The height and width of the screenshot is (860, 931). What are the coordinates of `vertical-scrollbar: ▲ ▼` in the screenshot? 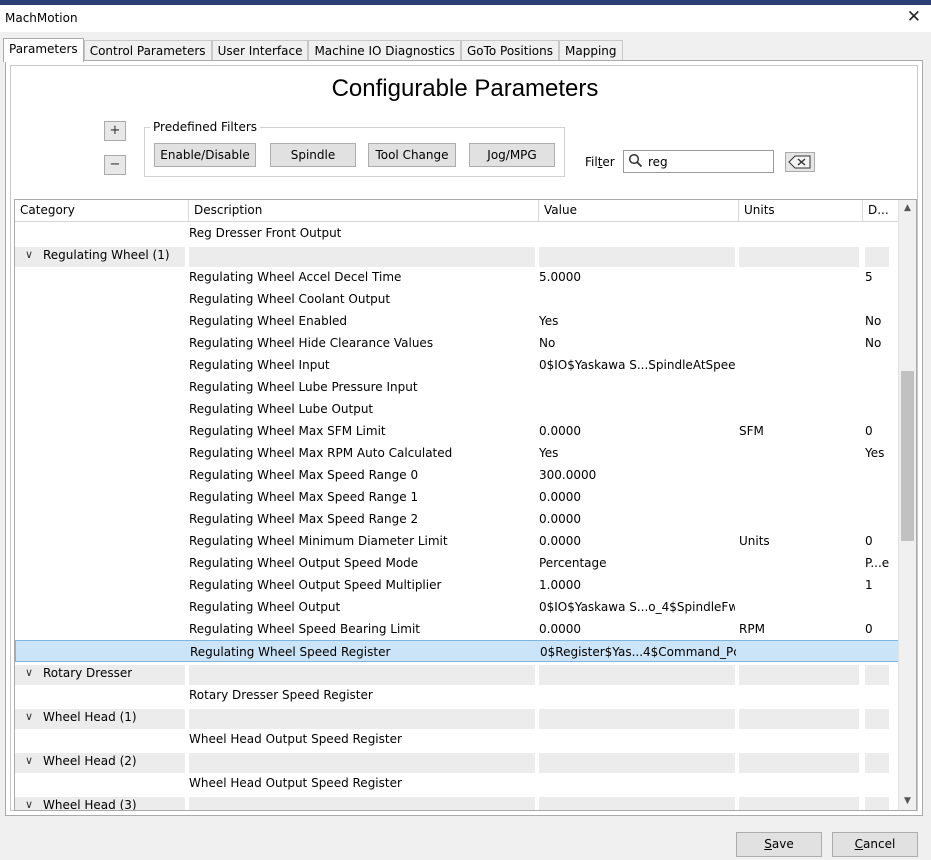 It's located at (907, 505).